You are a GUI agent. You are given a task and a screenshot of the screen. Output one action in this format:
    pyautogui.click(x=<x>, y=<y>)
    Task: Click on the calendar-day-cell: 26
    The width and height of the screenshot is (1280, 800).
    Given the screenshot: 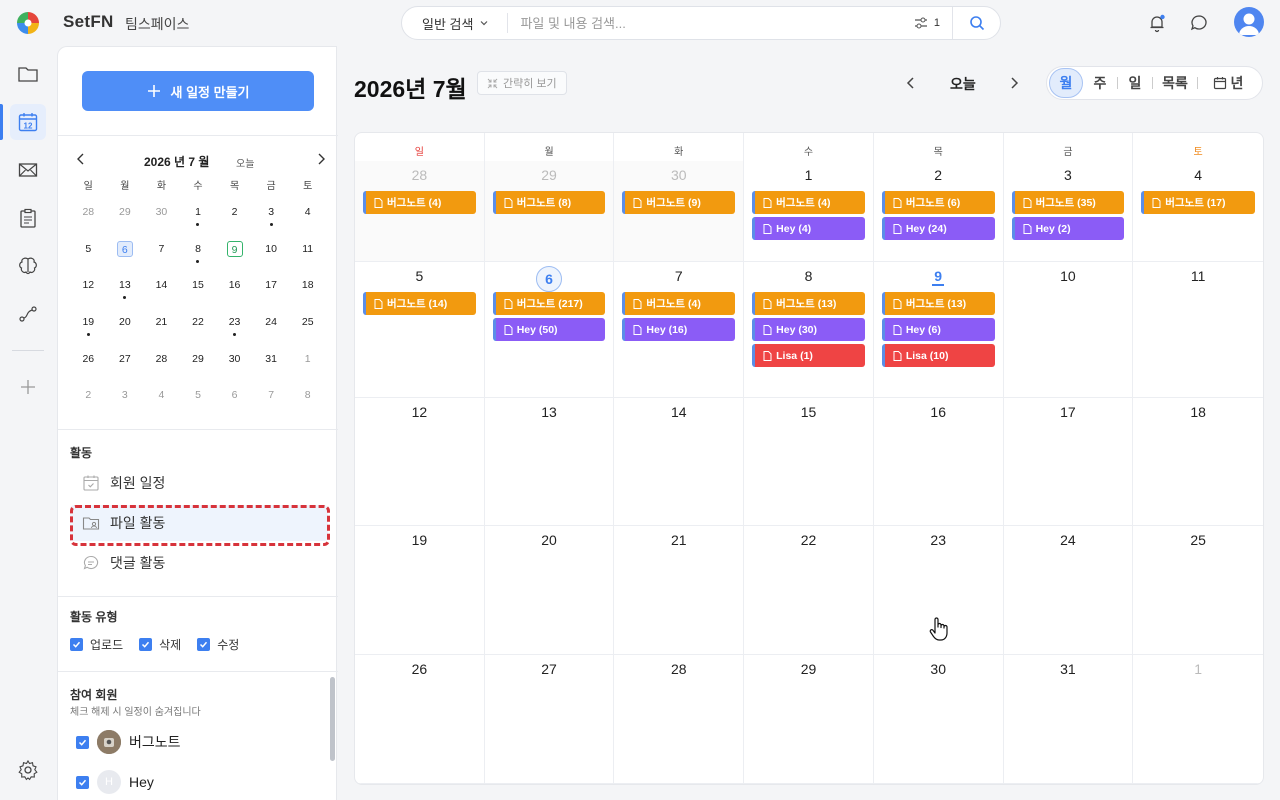 What is the action you would take?
    pyautogui.click(x=420, y=719)
    